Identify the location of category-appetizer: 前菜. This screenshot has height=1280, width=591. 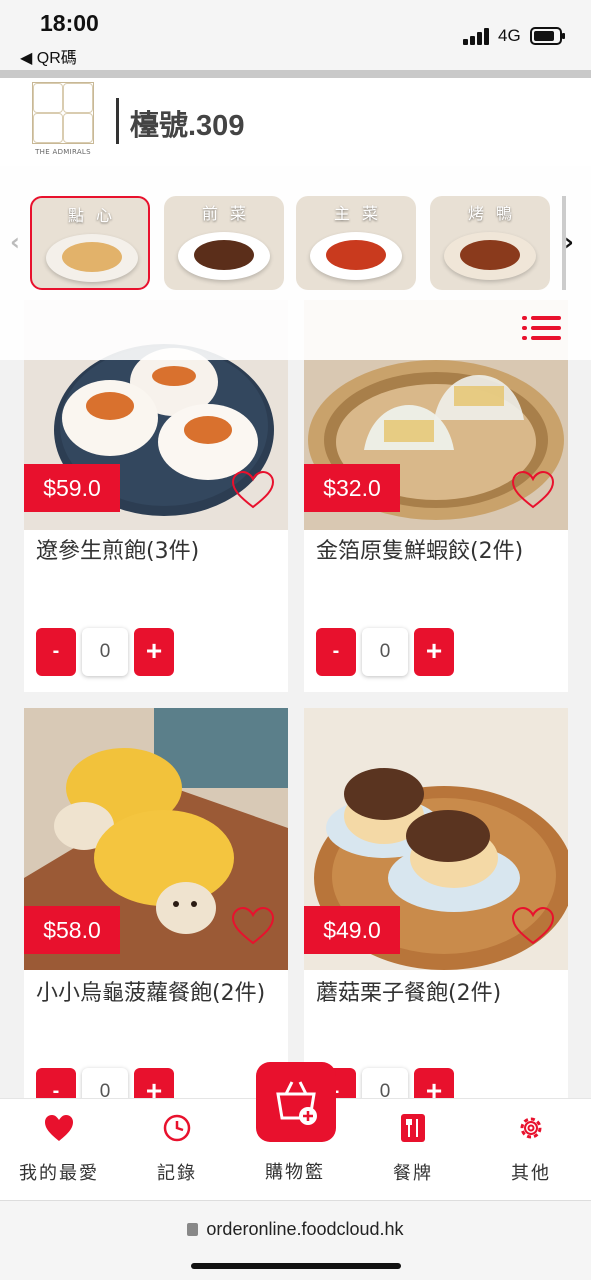
(224, 243).